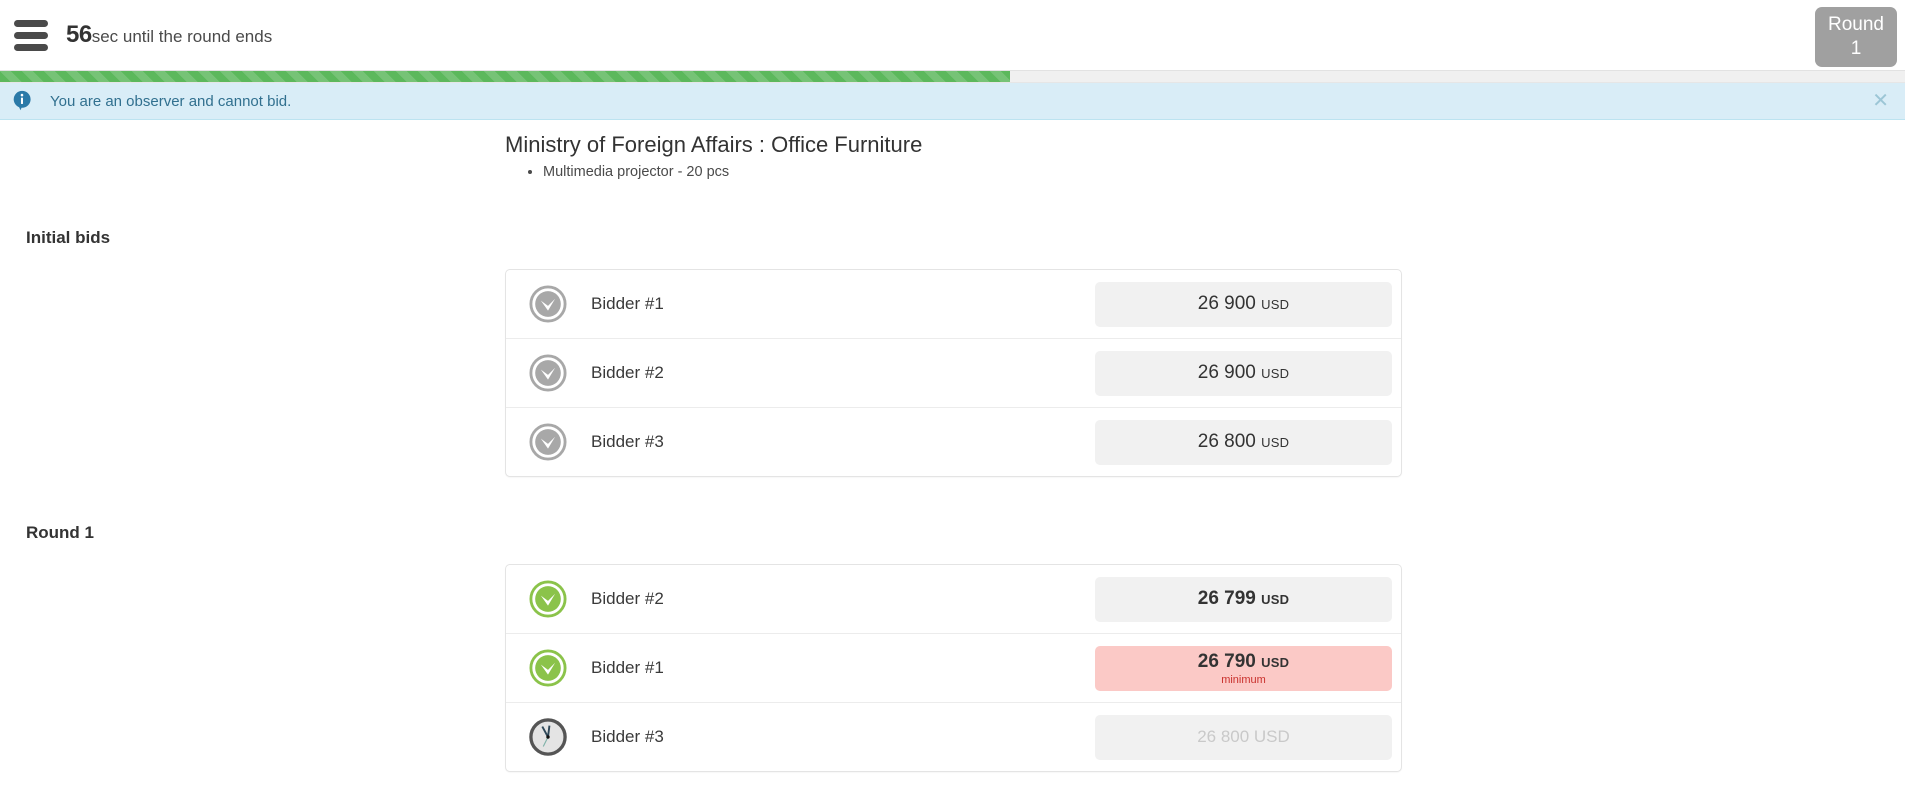  What do you see at coordinates (505, 76) in the screenshot?
I see `round-progress-fill` at bounding box center [505, 76].